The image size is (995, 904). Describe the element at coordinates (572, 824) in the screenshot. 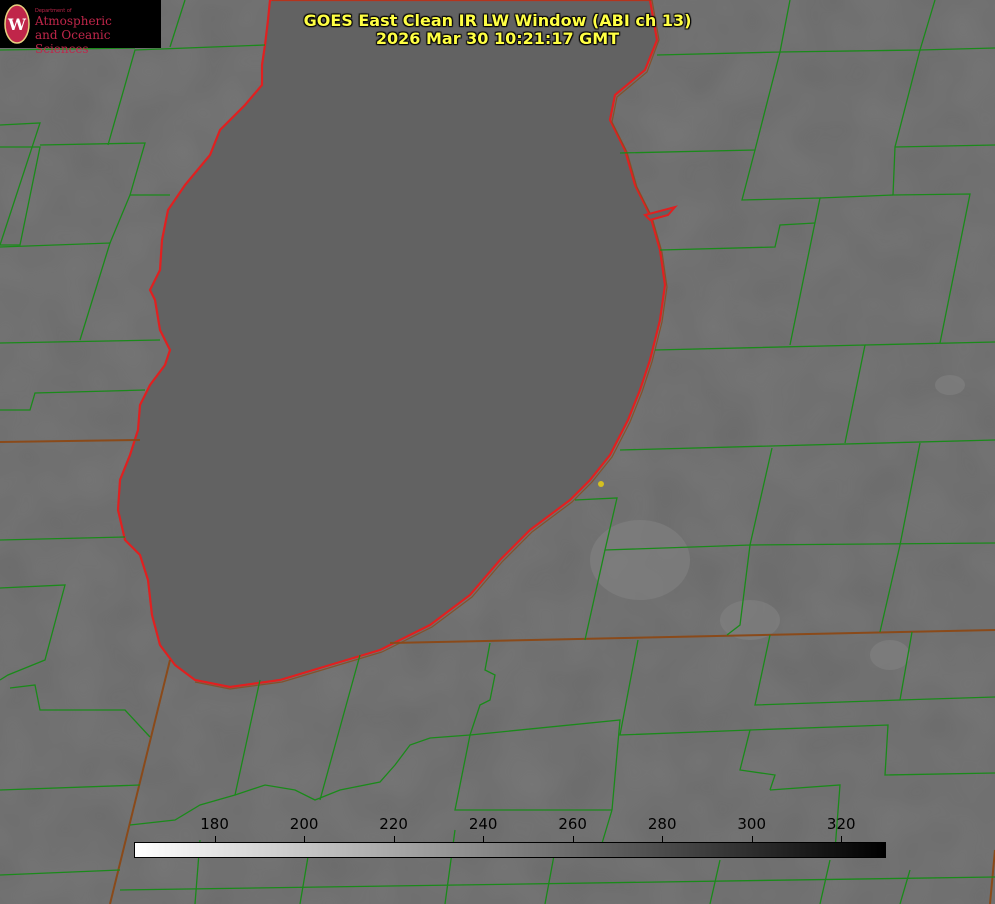

I see `colorbar-tick-label: 260` at that location.